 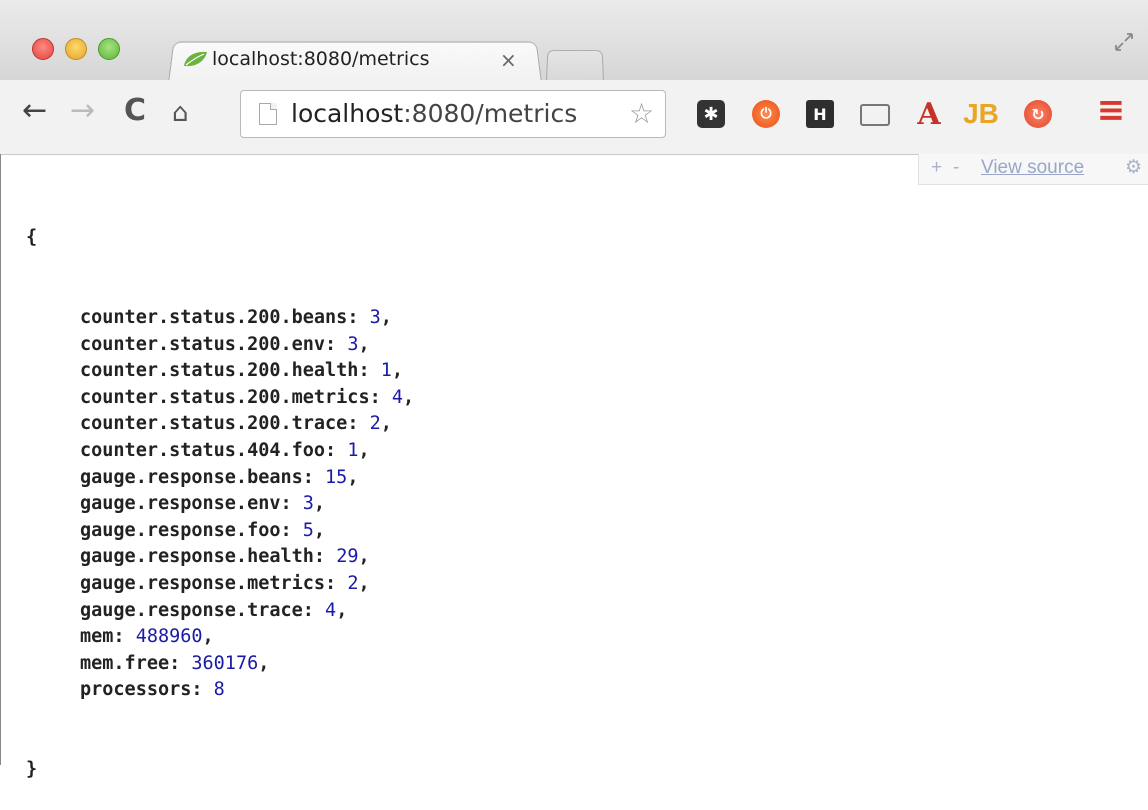 I want to click on json-key: mem.free, so click(x=125, y=663).